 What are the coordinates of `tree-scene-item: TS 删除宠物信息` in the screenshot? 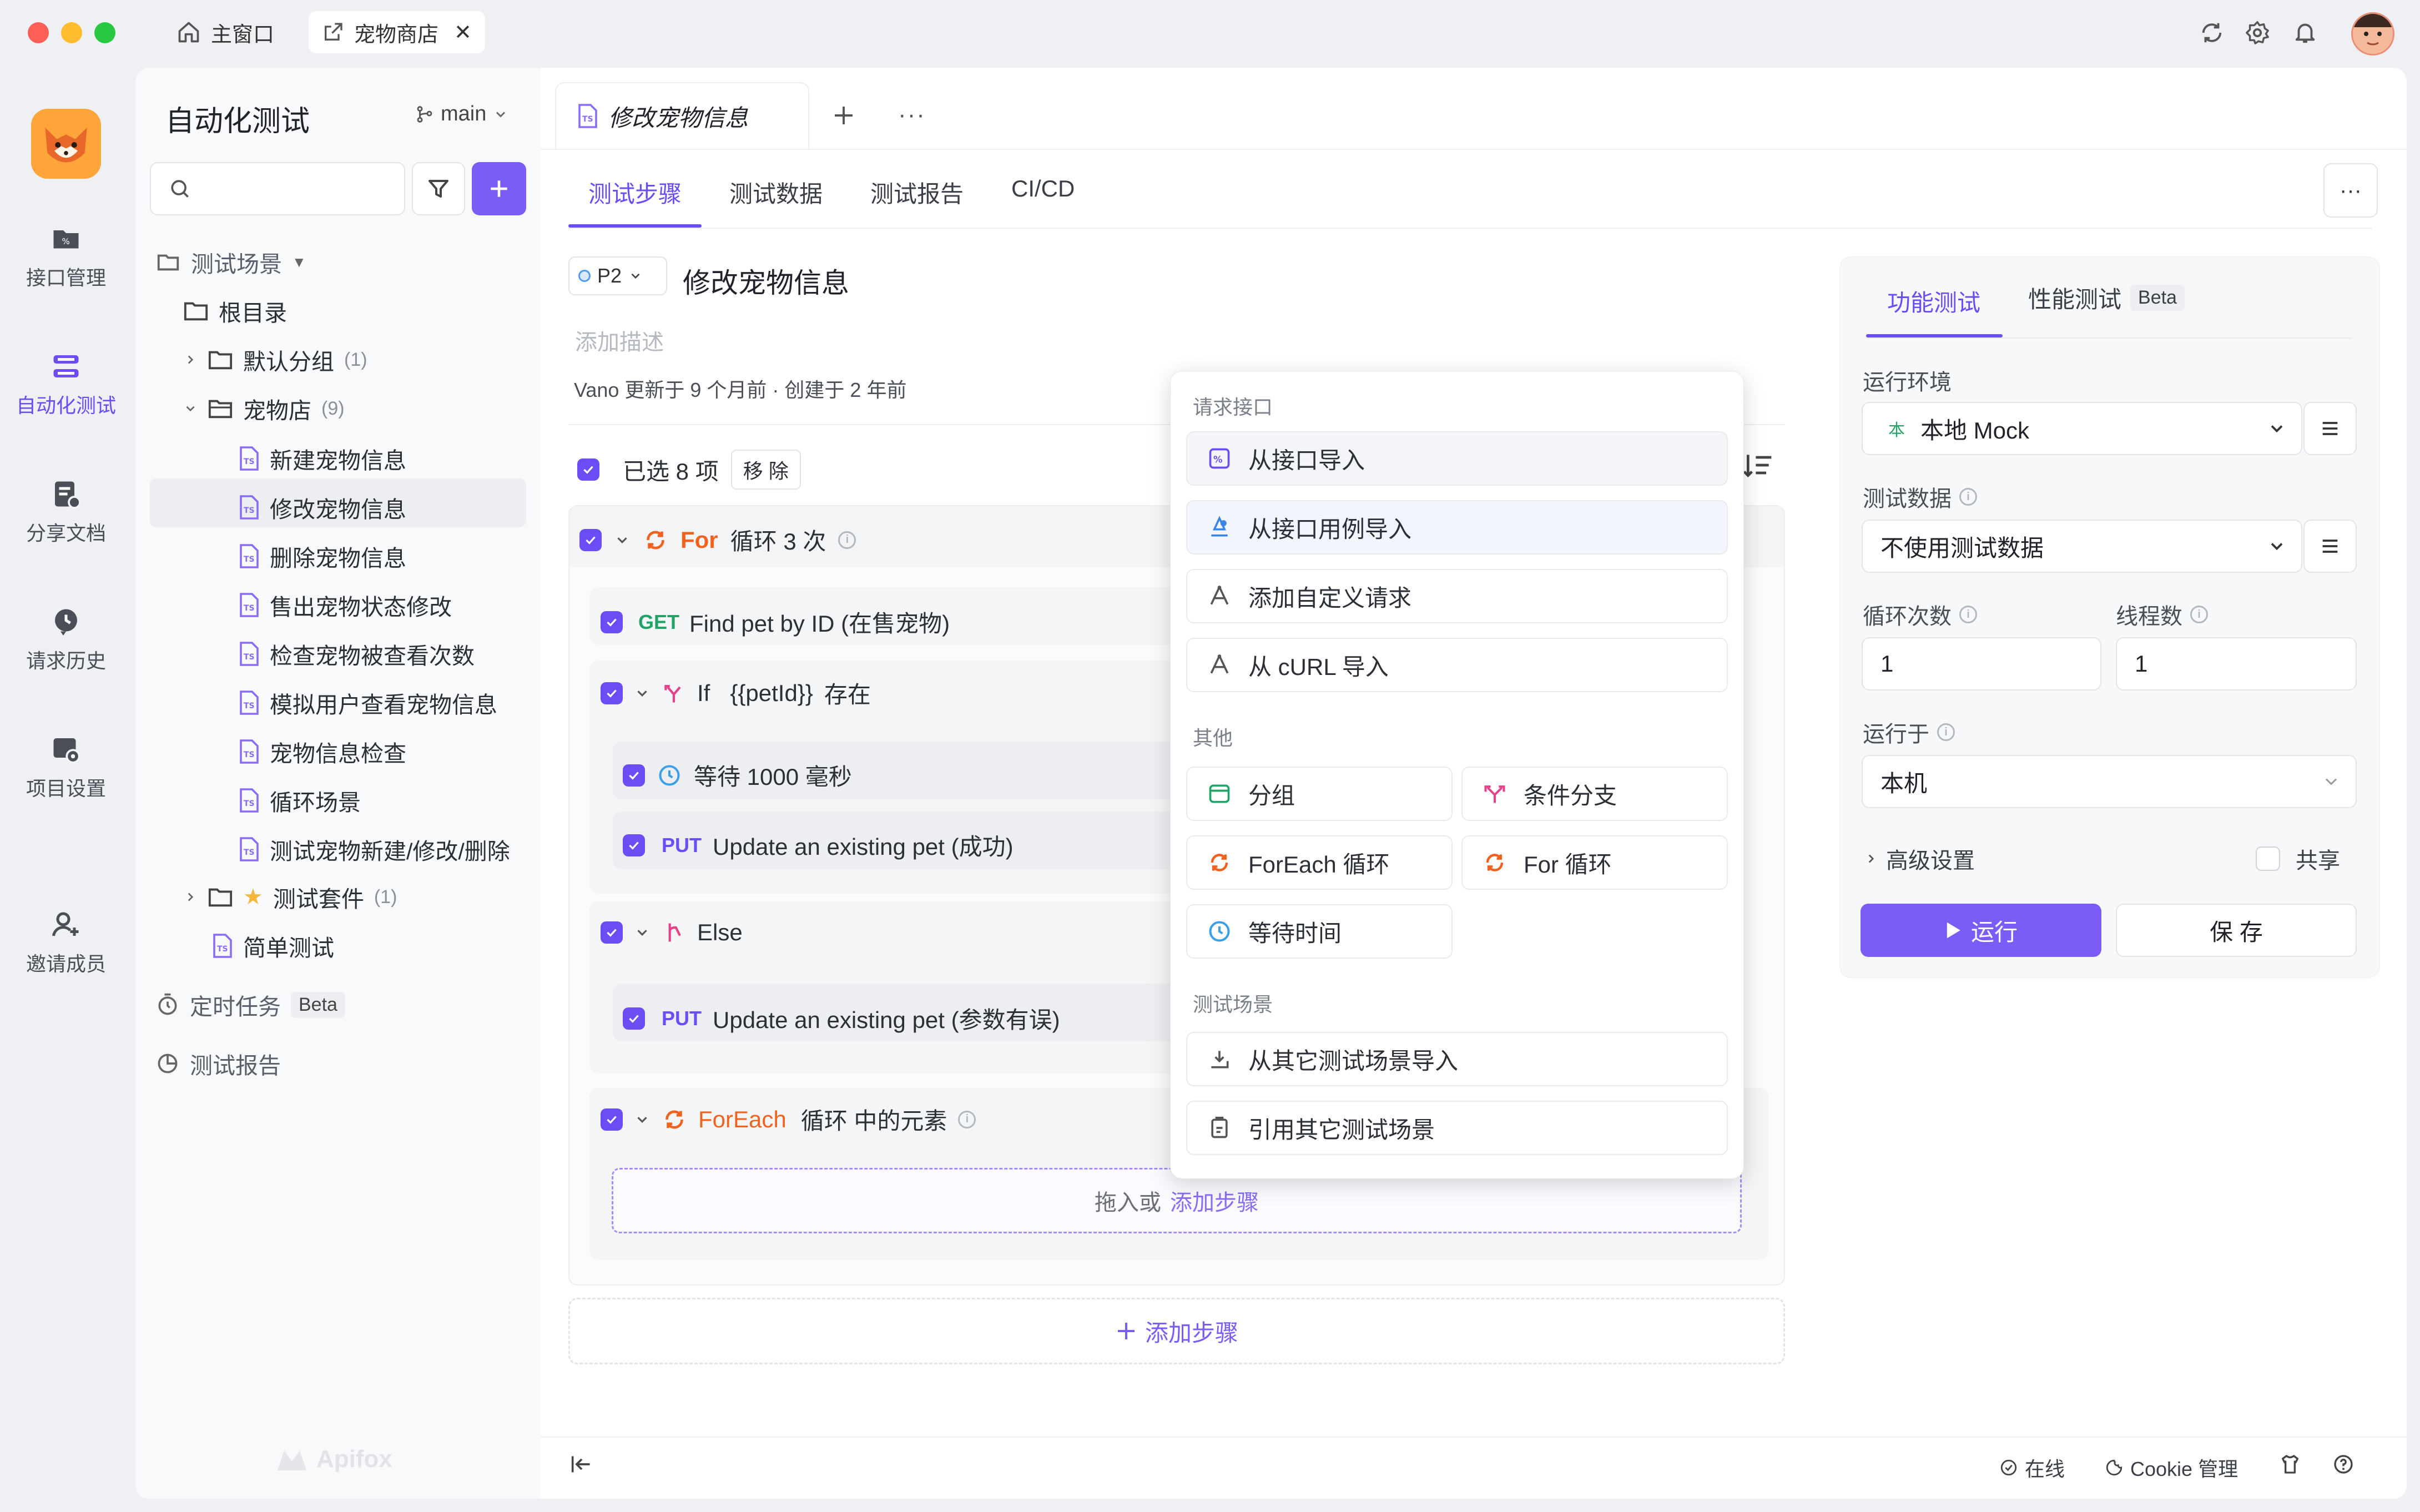 It's located at (322, 556).